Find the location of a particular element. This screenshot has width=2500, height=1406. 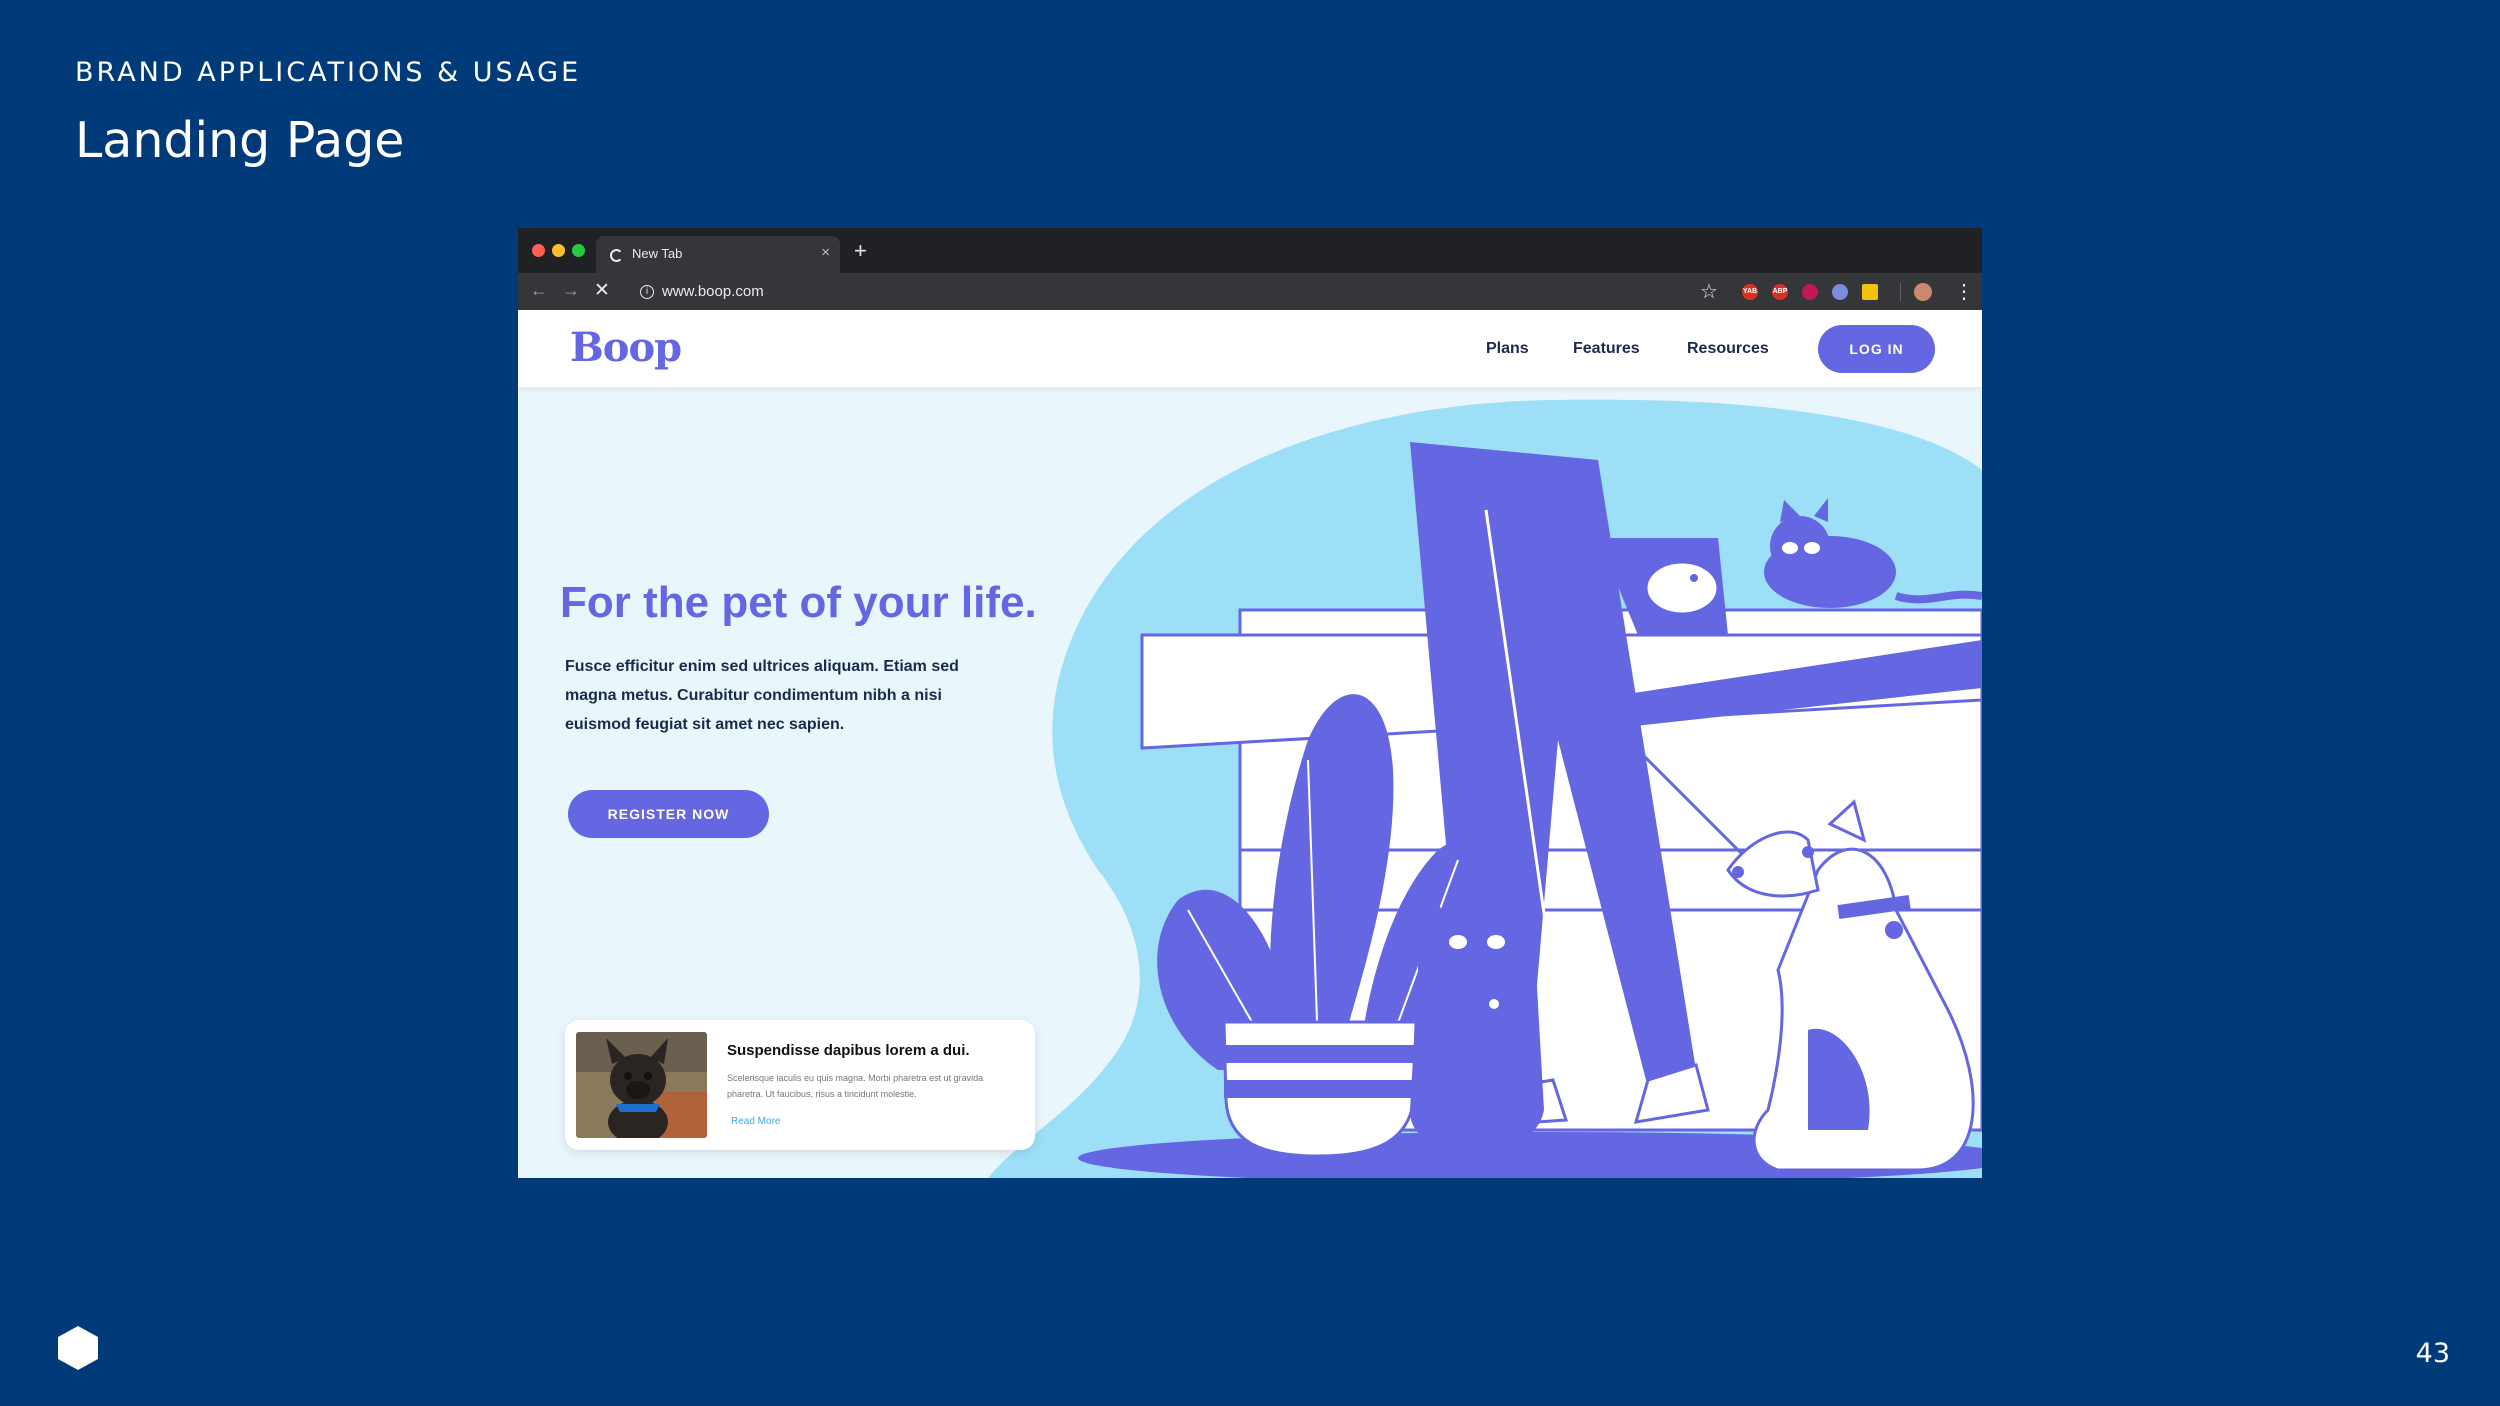

nav-link-features: Features is located at coordinates (1606, 349).